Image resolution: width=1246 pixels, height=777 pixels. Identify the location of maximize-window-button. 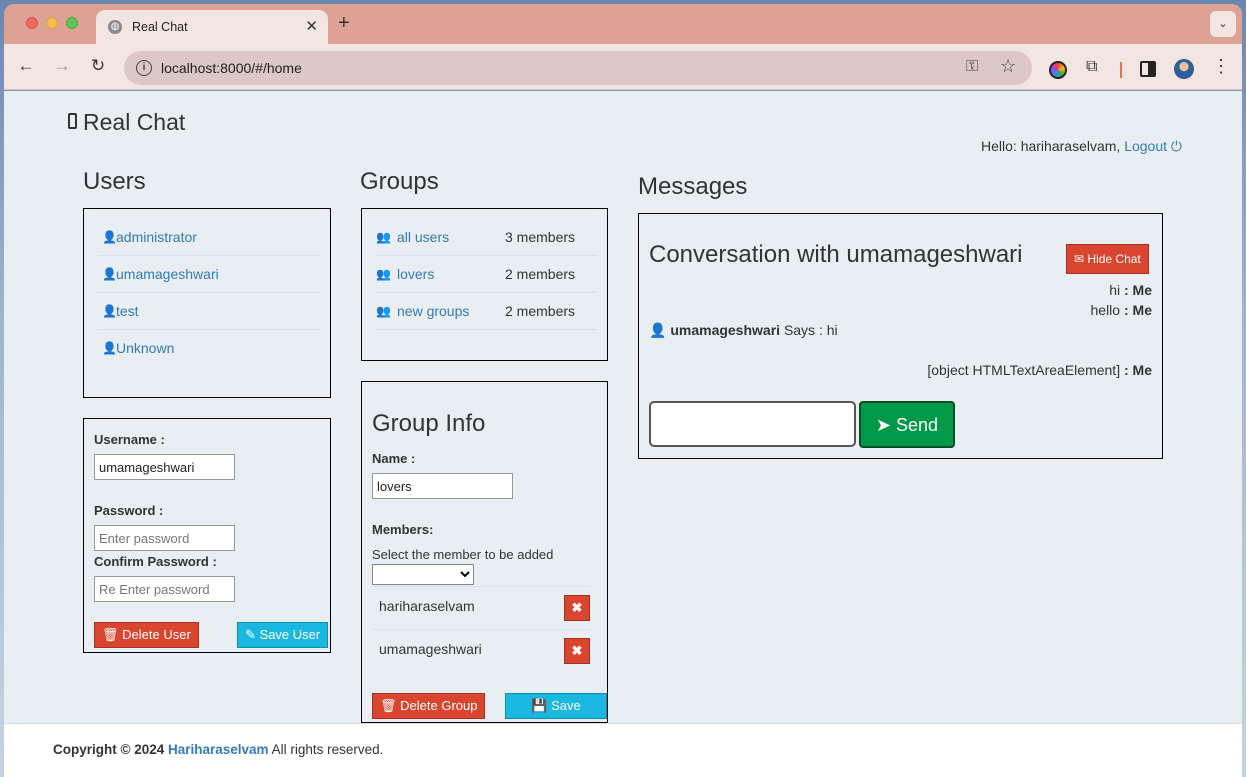
(72, 23).